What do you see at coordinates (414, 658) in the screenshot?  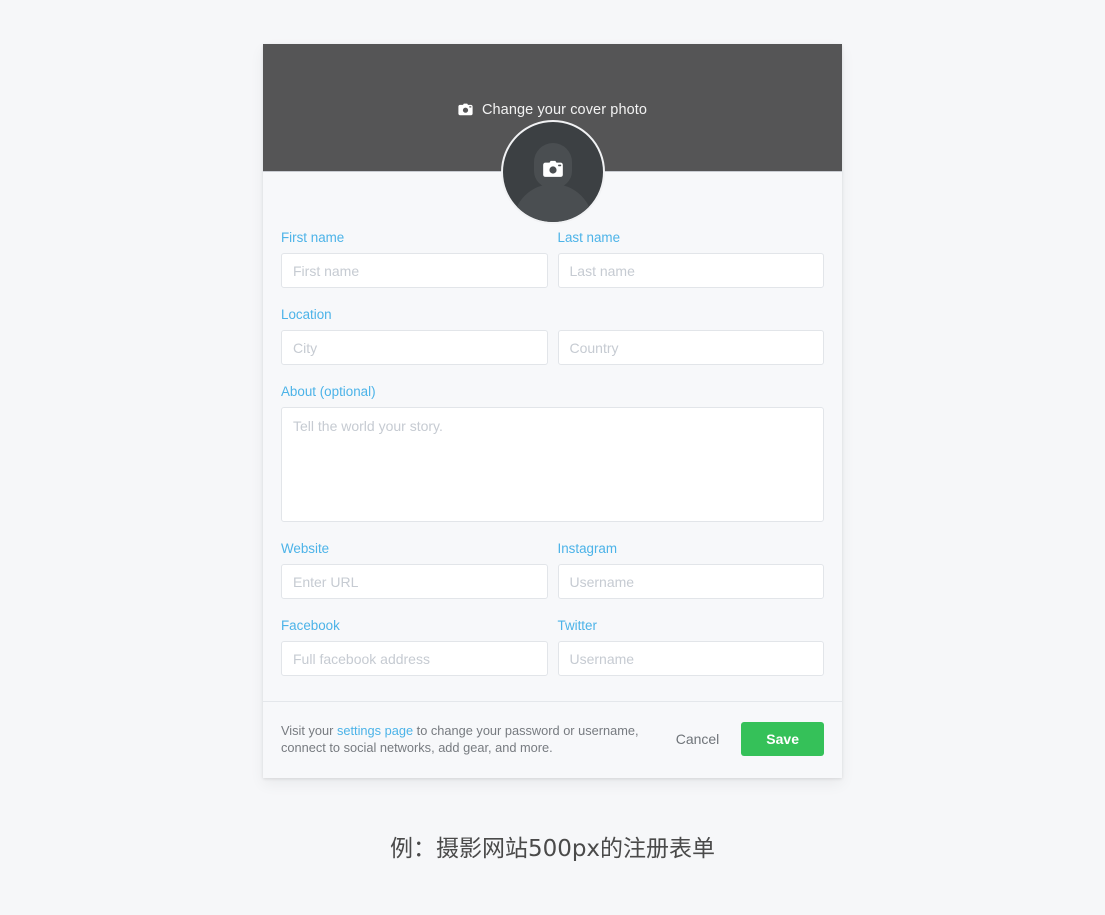 I see `facebook-input` at bounding box center [414, 658].